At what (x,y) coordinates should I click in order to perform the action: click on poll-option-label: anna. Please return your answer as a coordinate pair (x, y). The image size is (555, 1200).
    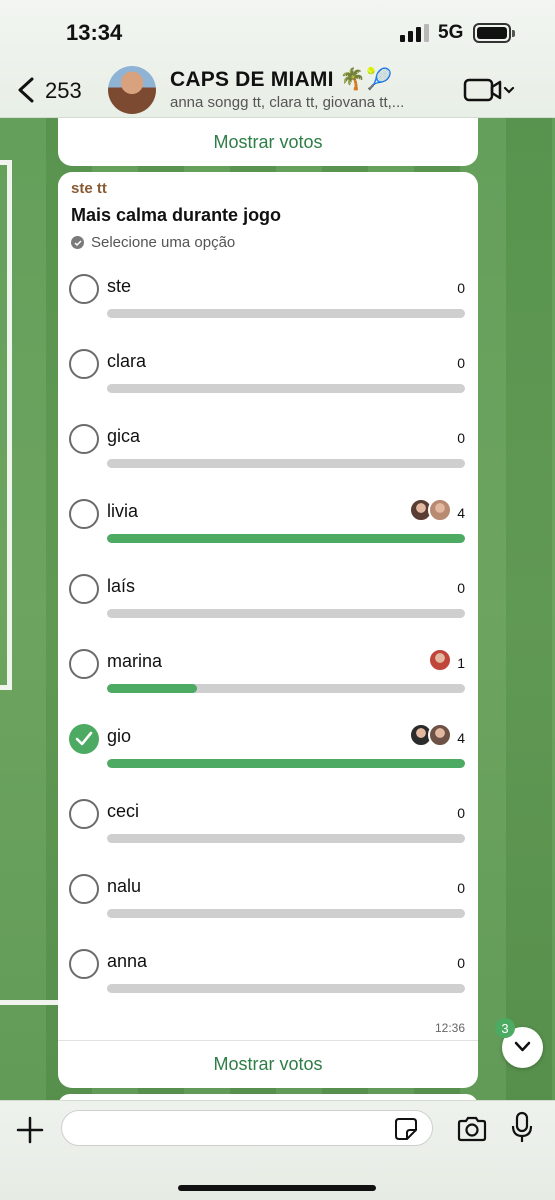
    Looking at the image, I should click on (127, 961).